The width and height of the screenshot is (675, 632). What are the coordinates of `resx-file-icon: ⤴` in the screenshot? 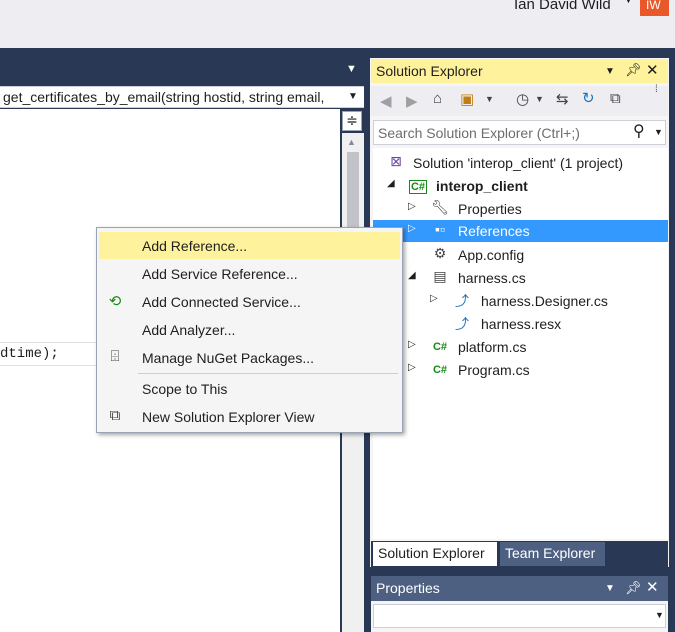 It's located at (462, 324).